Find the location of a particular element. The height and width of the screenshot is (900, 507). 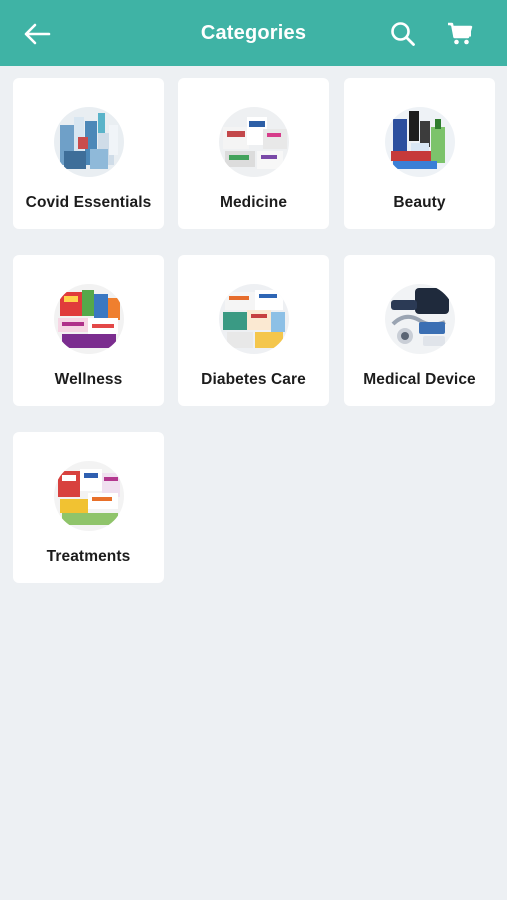

category-card-treatments: Treatments is located at coordinates (88, 507).